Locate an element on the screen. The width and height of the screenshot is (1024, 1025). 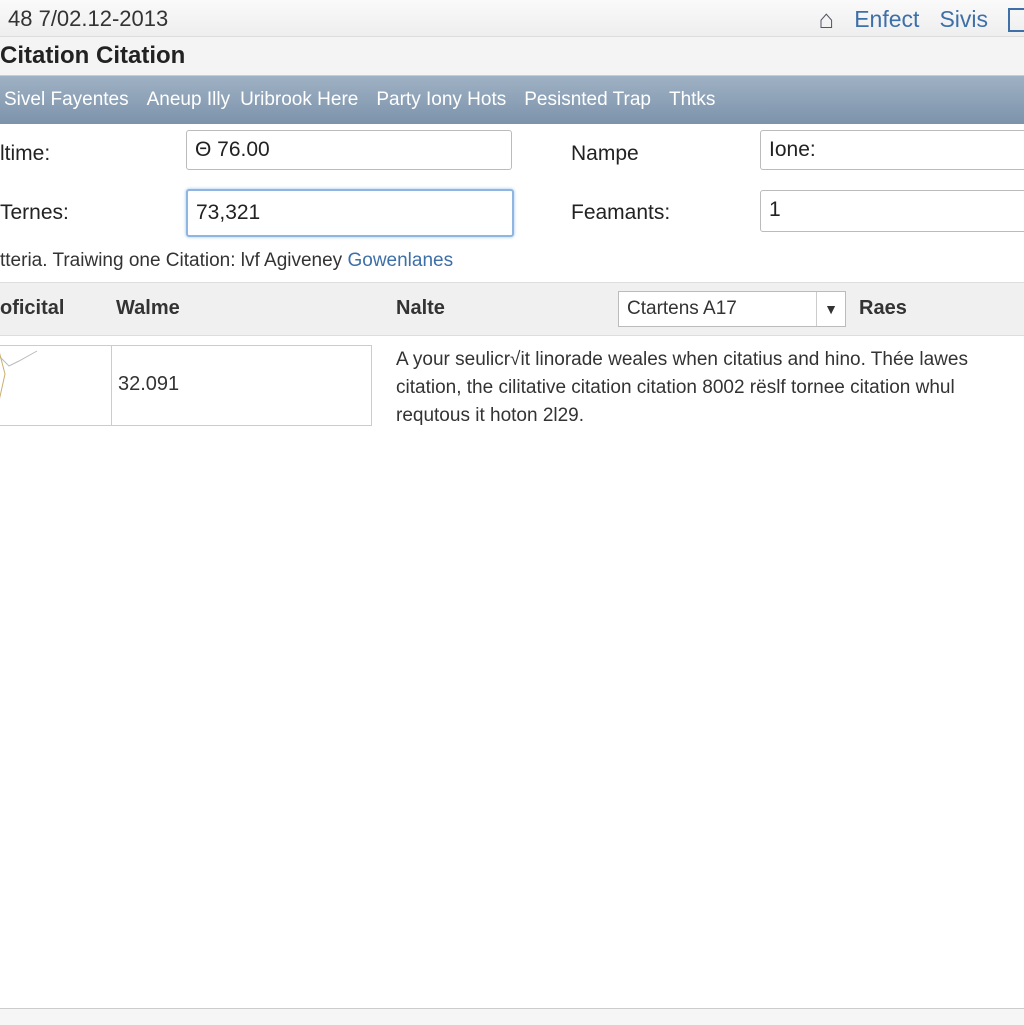
column-header: oficital is located at coordinates (32, 308).